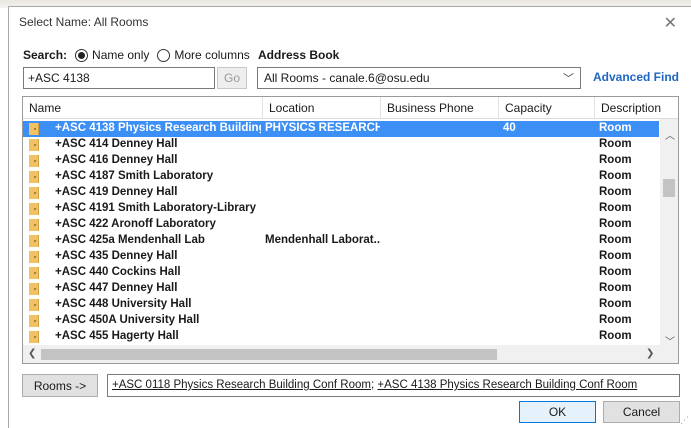 The width and height of the screenshot is (691, 428). What do you see at coordinates (670, 340) in the screenshot?
I see `scroll-down-icon: ﹀` at bounding box center [670, 340].